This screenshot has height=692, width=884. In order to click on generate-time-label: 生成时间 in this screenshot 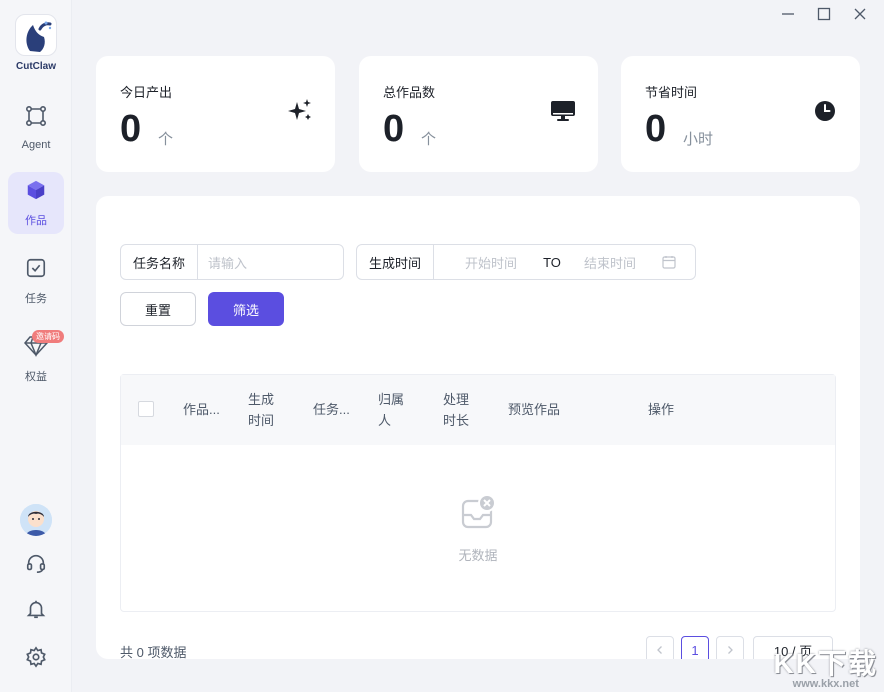, I will do `click(396, 262)`.